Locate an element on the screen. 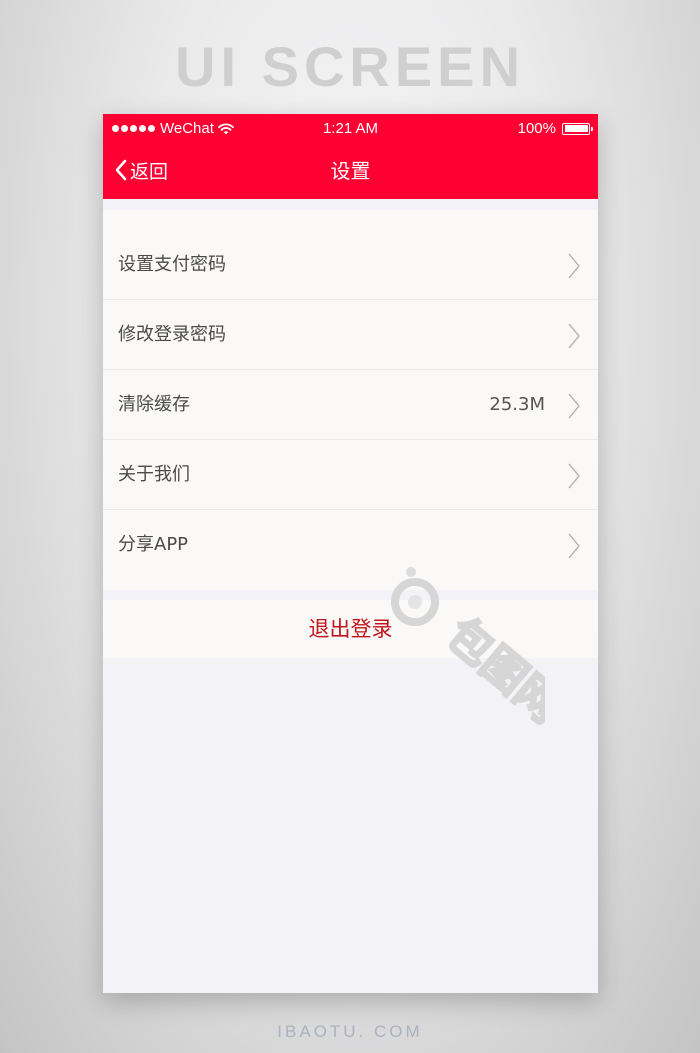  battery-icon is located at coordinates (577, 128).